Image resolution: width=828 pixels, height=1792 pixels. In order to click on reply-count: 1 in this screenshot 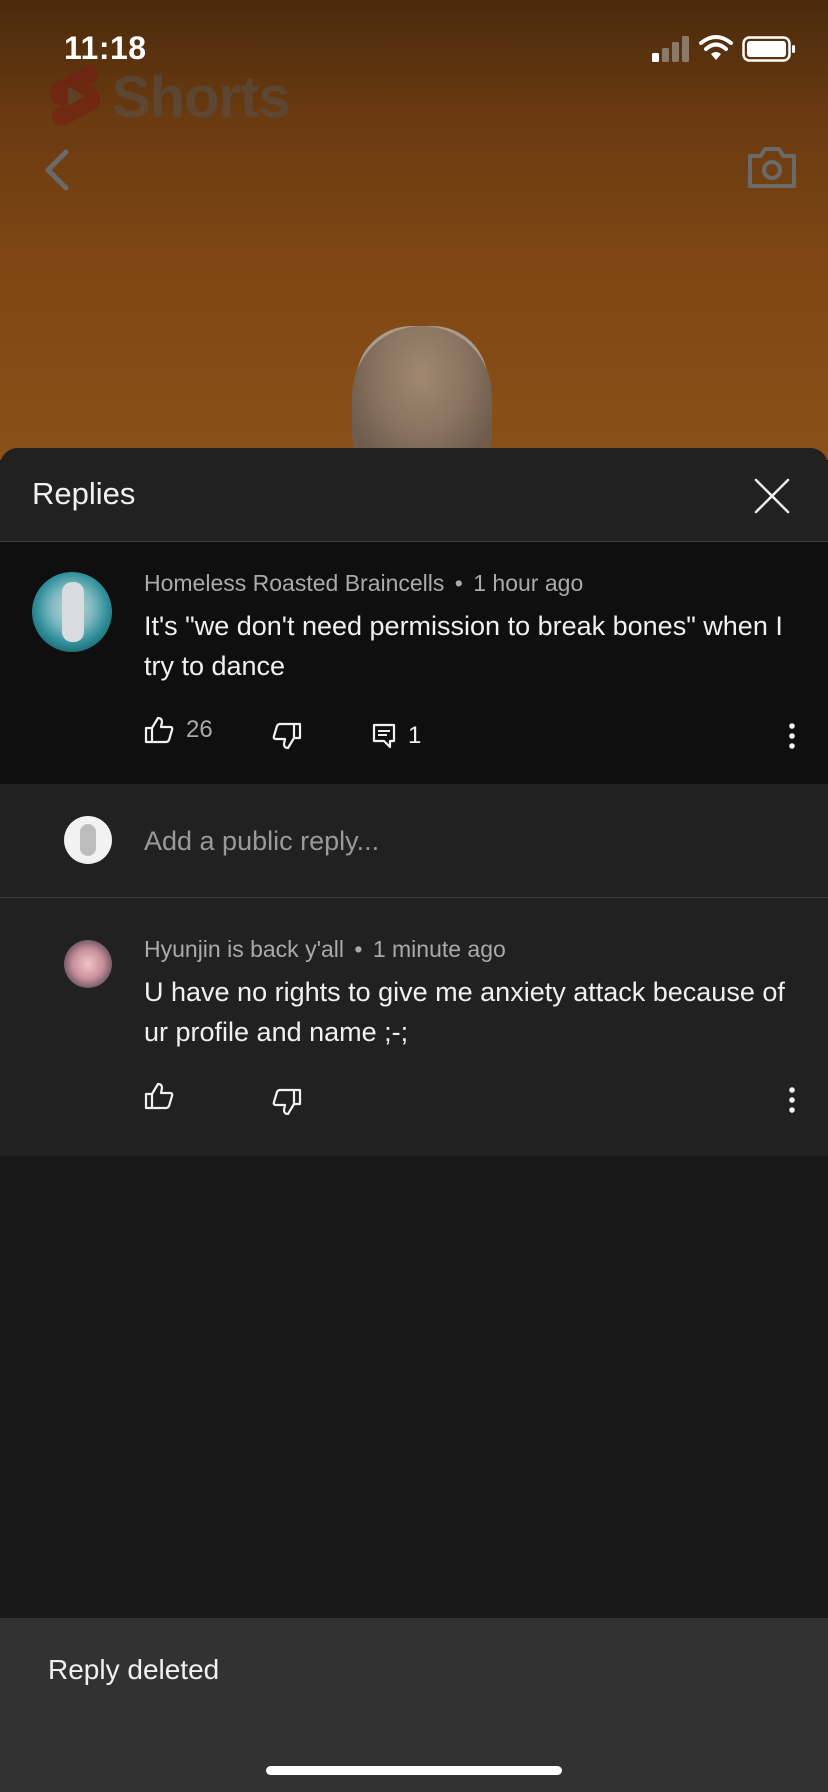, I will do `click(415, 735)`.